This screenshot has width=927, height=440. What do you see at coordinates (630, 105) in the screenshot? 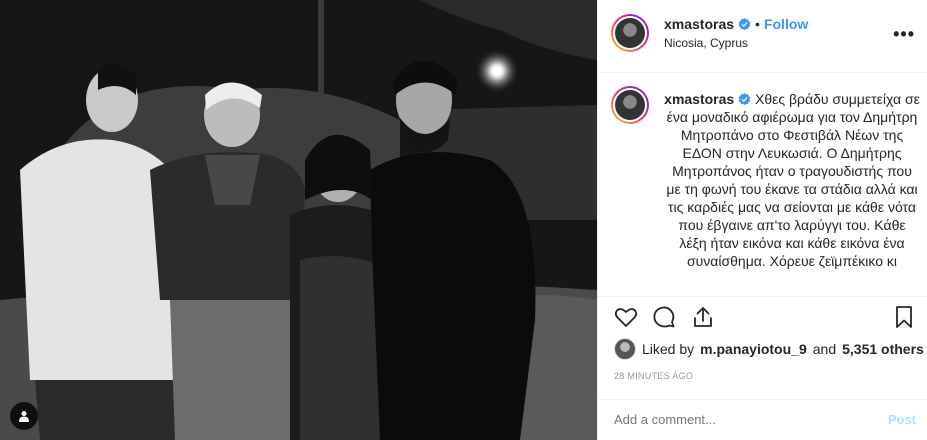
I see `caption-avatar` at bounding box center [630, 105].